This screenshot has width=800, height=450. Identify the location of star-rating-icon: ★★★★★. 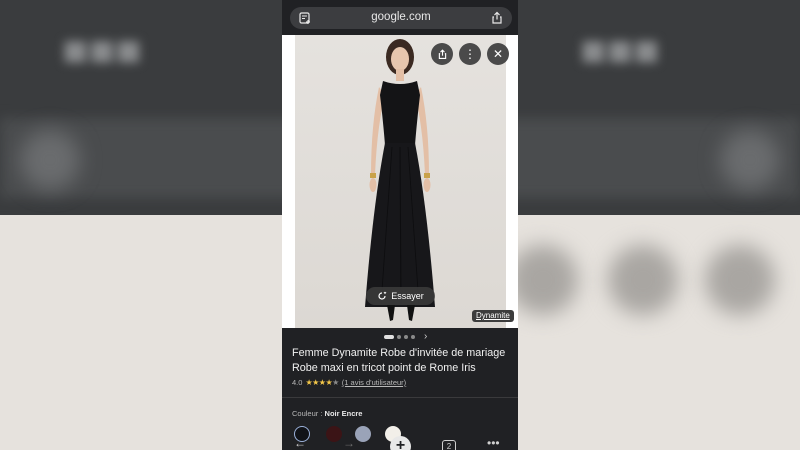
(322, 382).